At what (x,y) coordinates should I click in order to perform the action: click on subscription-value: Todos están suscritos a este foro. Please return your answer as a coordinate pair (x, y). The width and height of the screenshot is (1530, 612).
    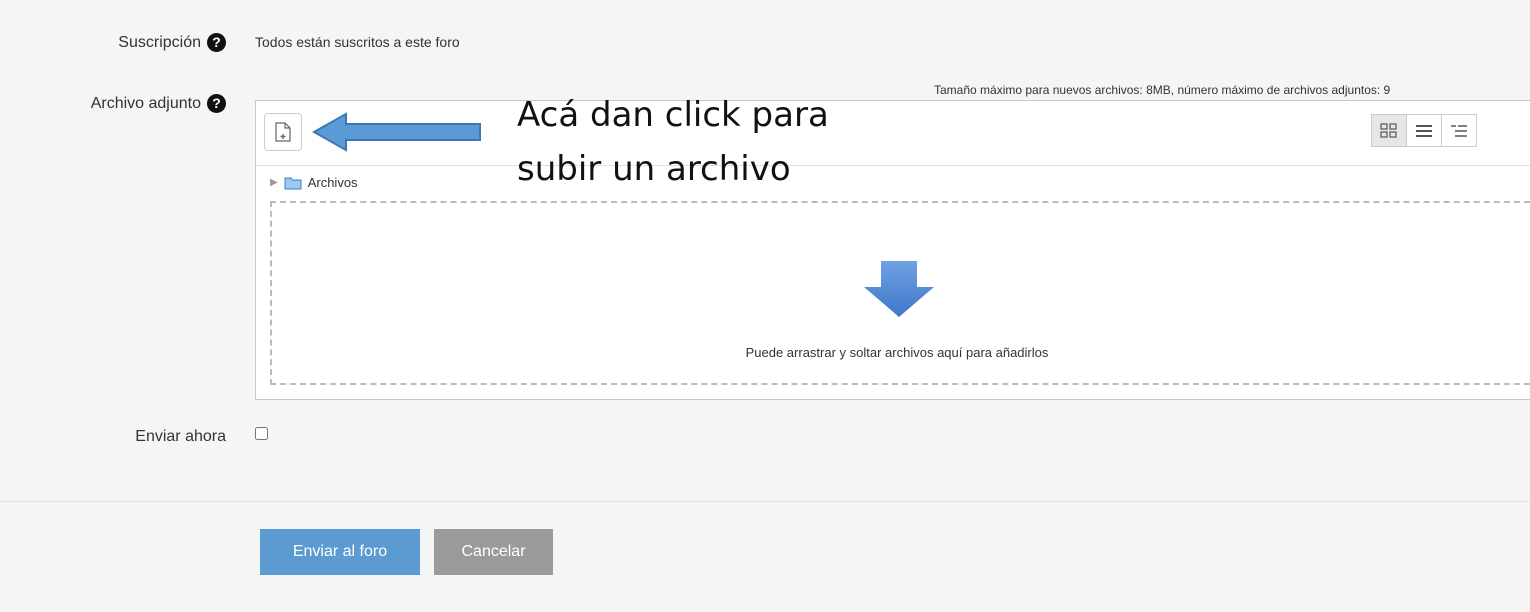
    Looking at the image, I should click on (357, 42).